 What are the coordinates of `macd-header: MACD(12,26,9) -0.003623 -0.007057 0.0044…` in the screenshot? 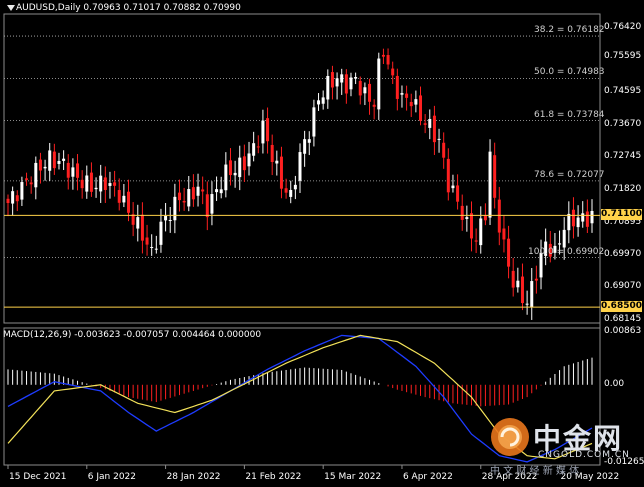 It's located at (132, 335).